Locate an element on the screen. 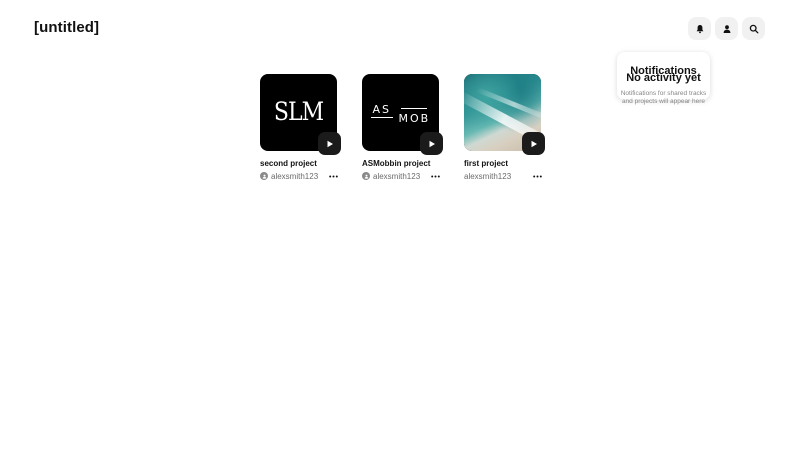  project-title: second project is located at coordinates (298, 164).